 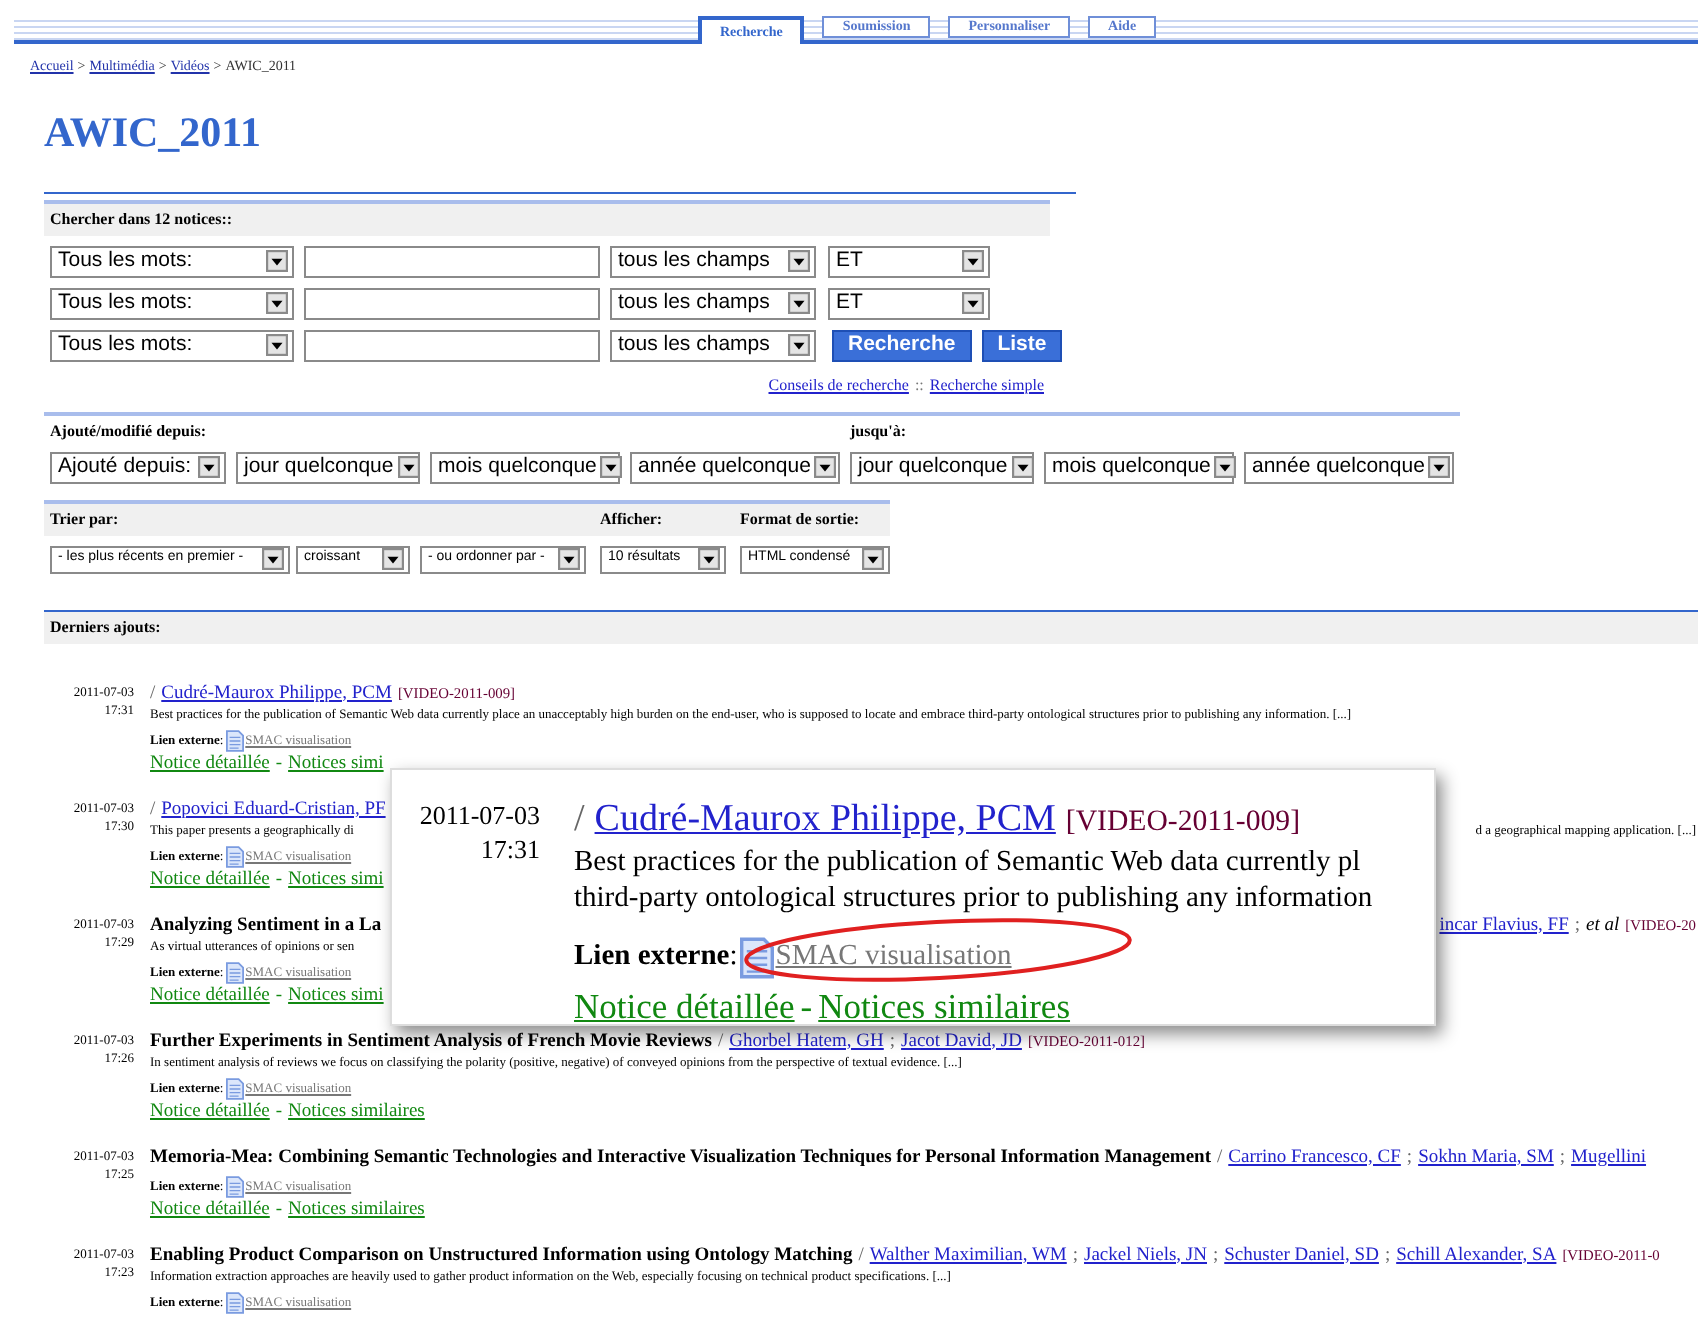 What do you see at coordinates (838, 385) in the screenshot?
I see `help-link: Conseils de recherche` at bounding box center [838, 385].